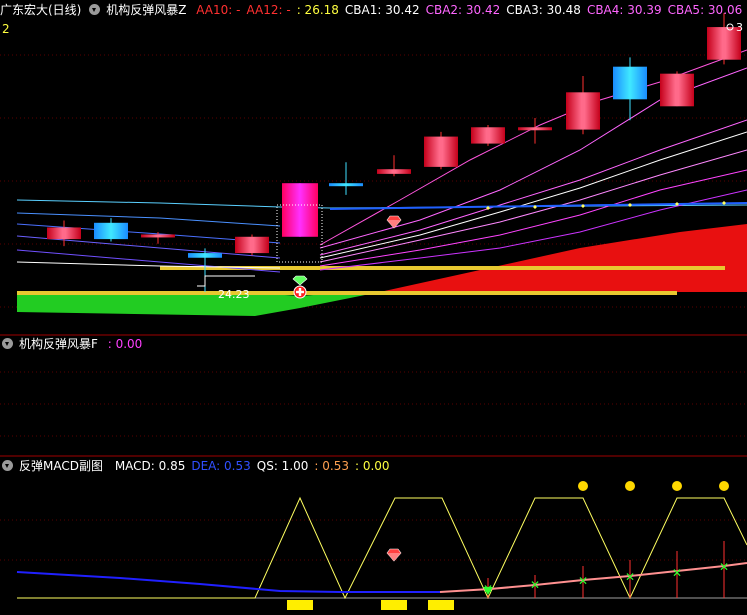 The width and height of the screenshot is (747, 615). Describe the element at coordinates (739, 27) in the screenshot. I see `corner-right-label: 3` at that location.